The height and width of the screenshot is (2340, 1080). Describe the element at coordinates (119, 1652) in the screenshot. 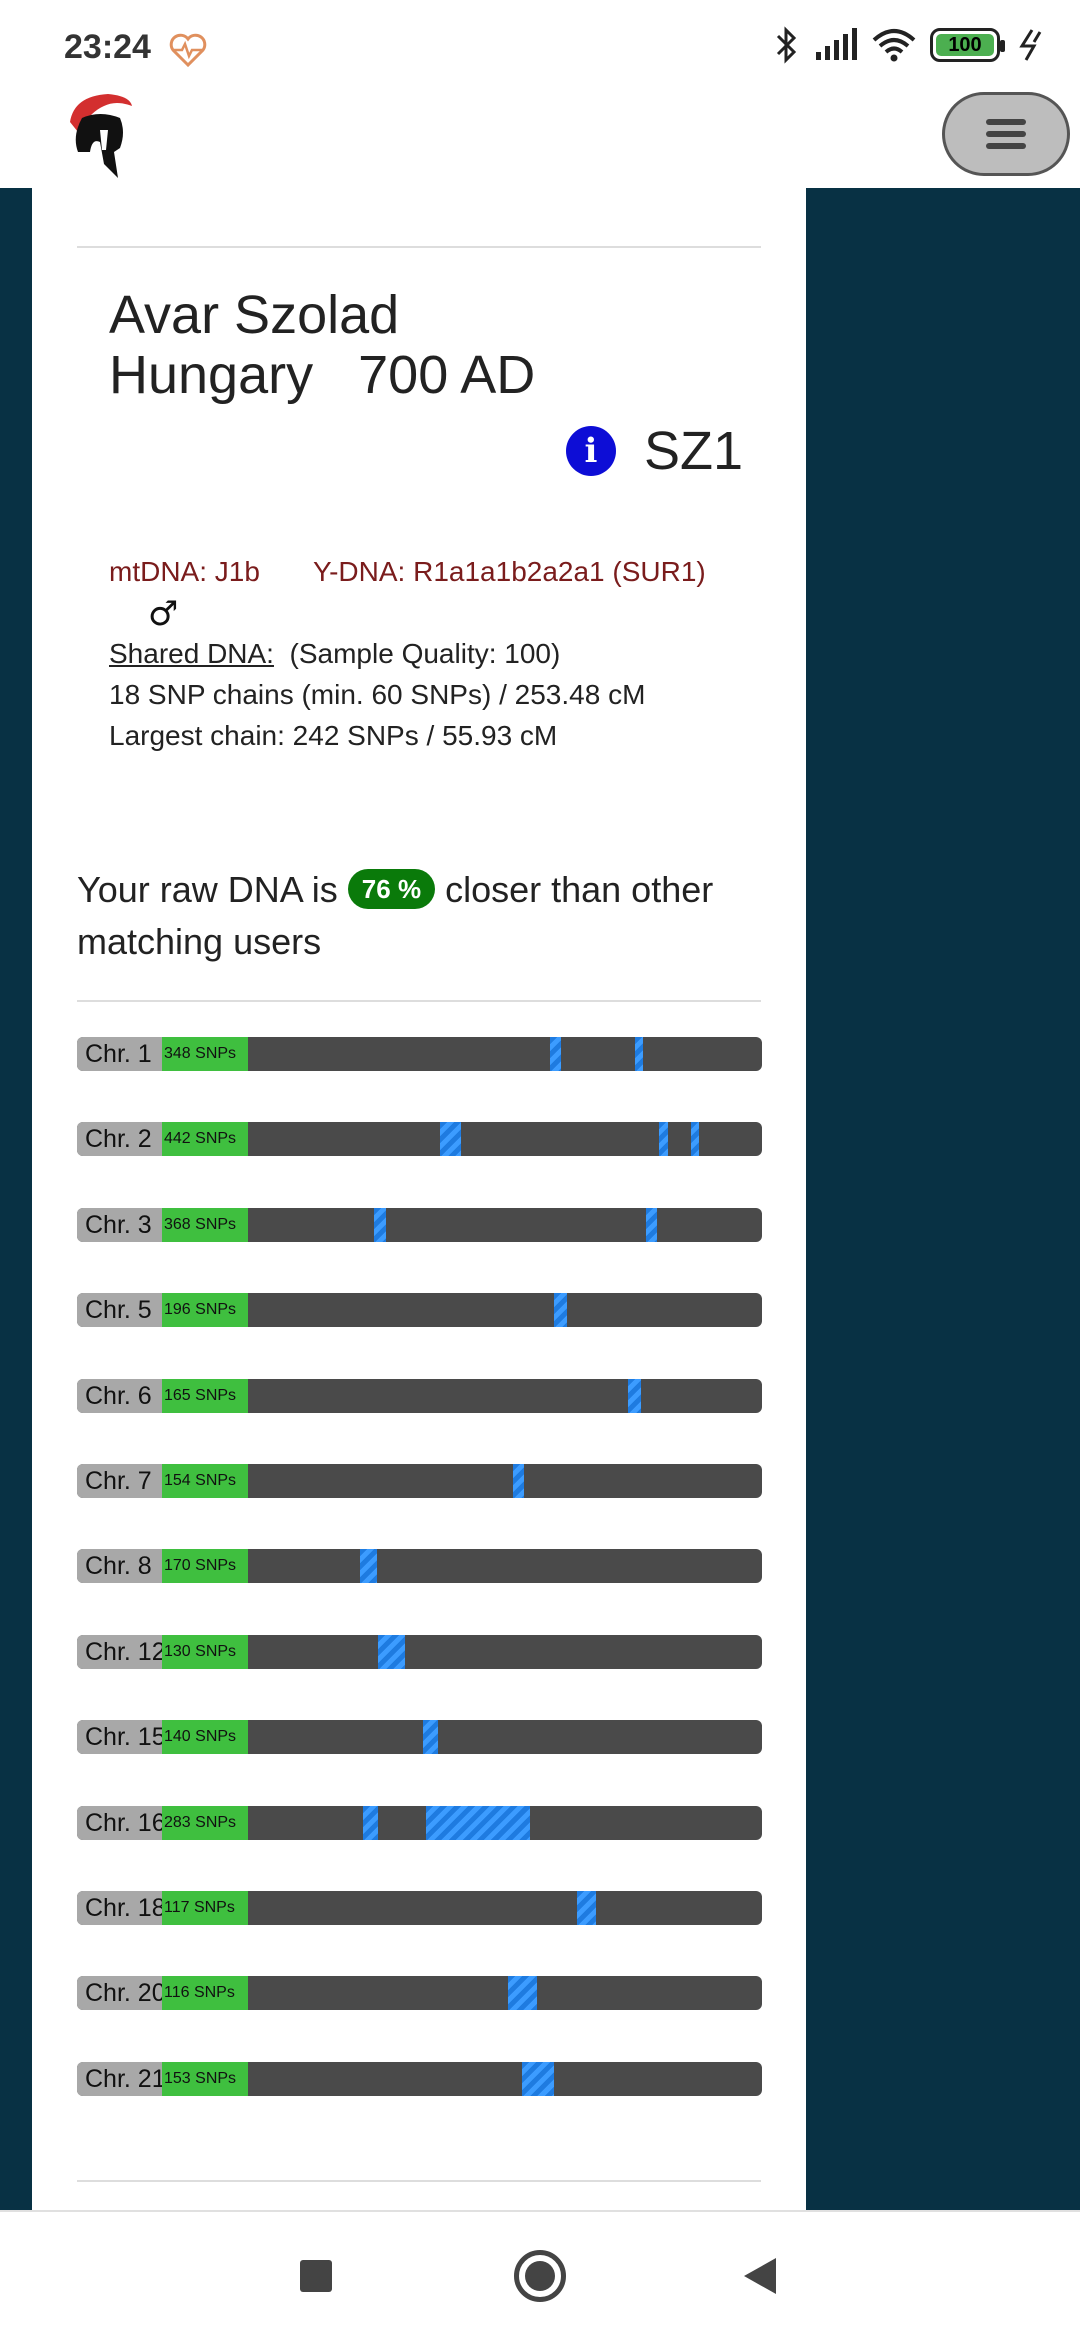

I see `chromosome-label: Chr. 12` at that location.